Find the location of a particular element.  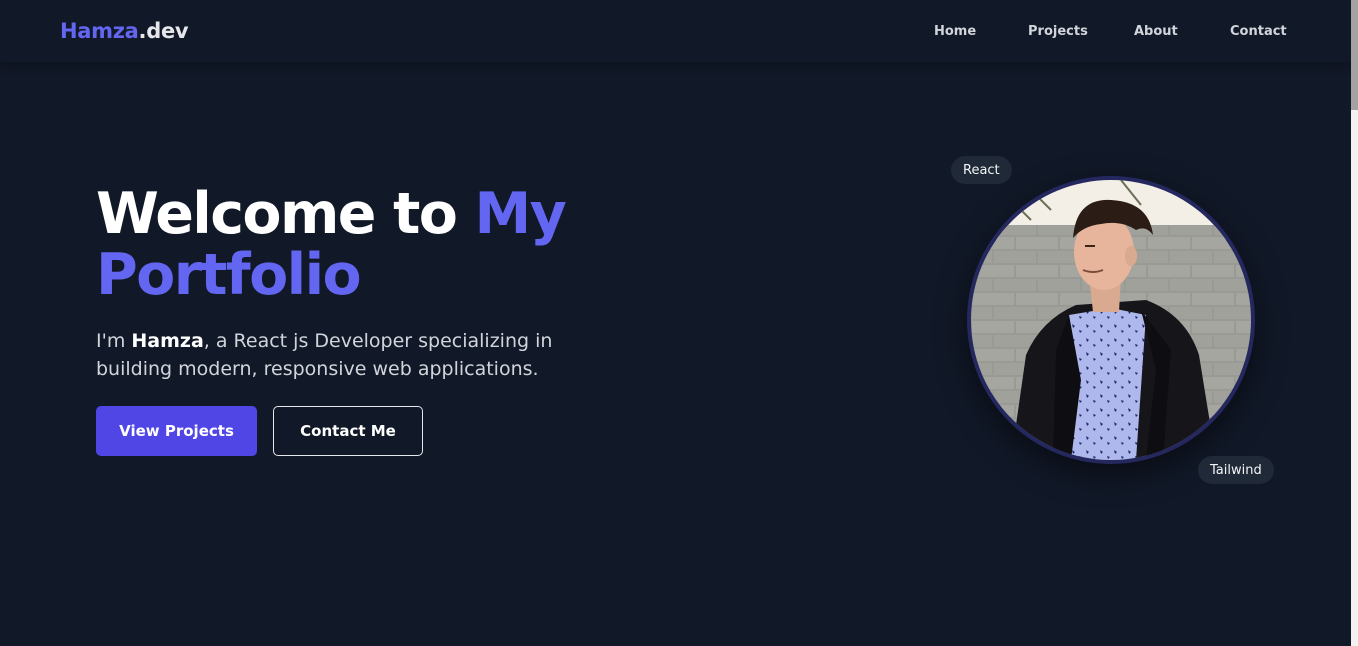

badge-tailwind: Tailwind is located at coordinates (1236, 470).